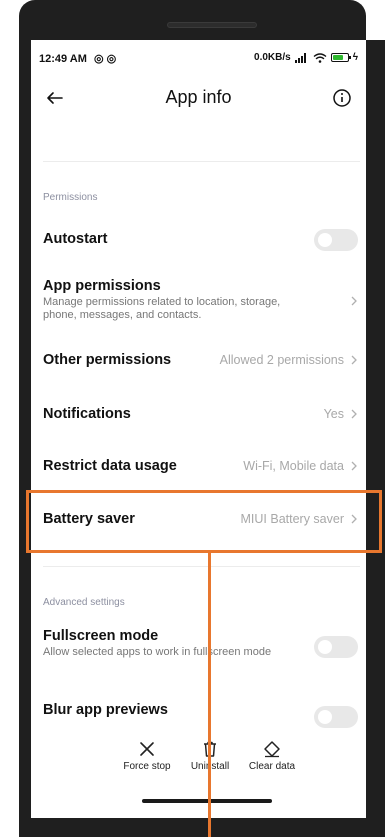 The height and width of the screenshot is (837, 385). Describe the element at coordinates (87, 414) in the screenshot. I see `notifications-title: Notifications` at that location.